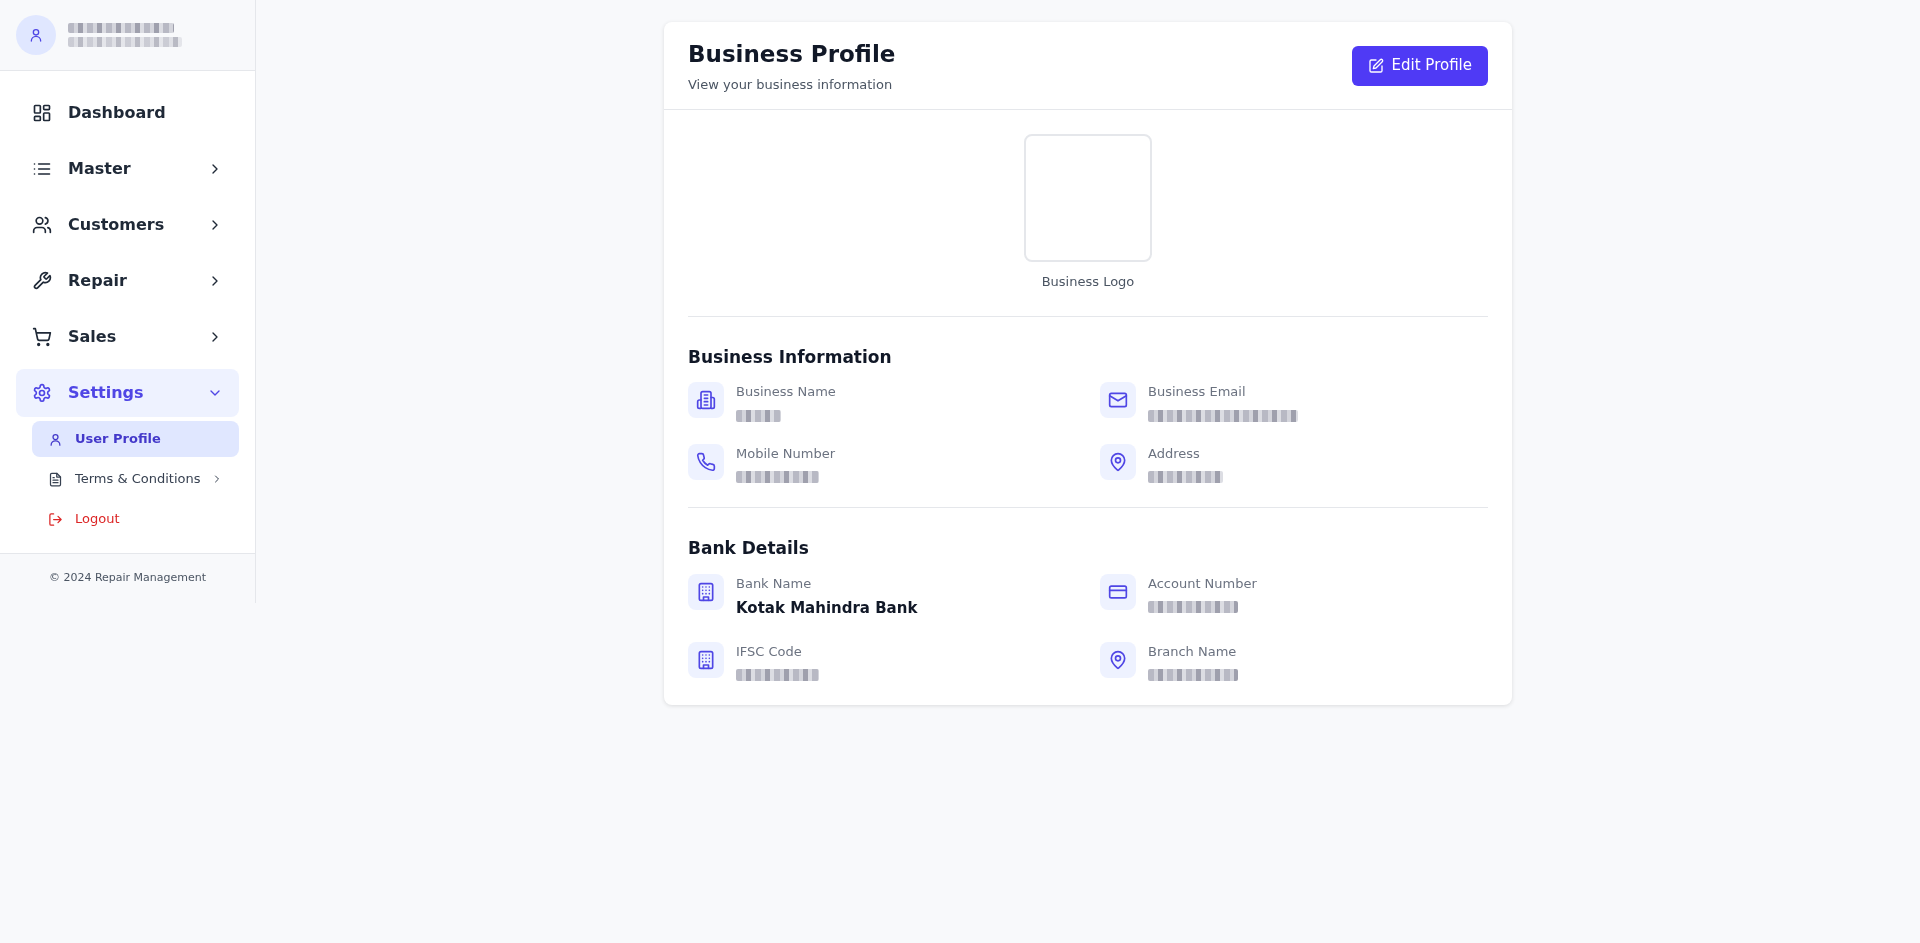 The width and height of the screenshot is (1920, 943). Describe the element at coordinates (127, 393) in the screenshot. I see `nav-item: Settings` at that location.